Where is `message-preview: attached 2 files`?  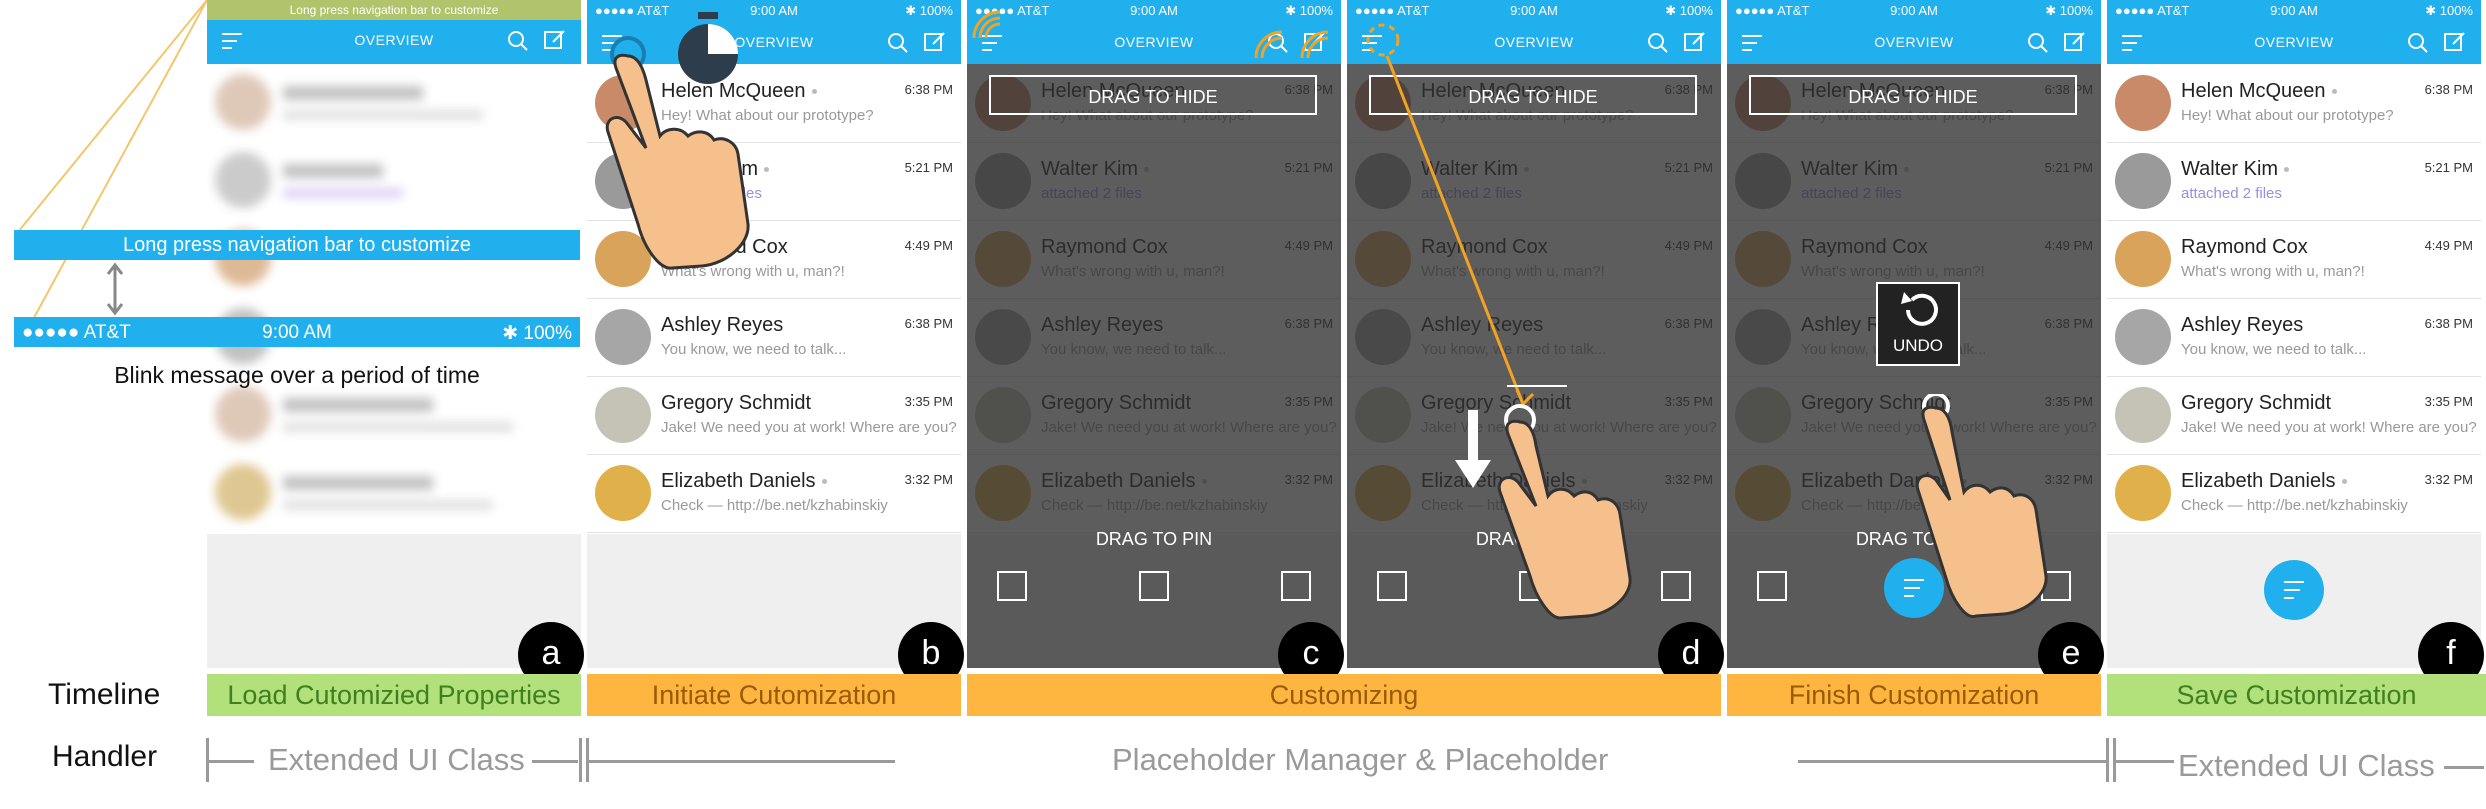
message-preview: attached 2 files is located at coordinates (2231, 193).